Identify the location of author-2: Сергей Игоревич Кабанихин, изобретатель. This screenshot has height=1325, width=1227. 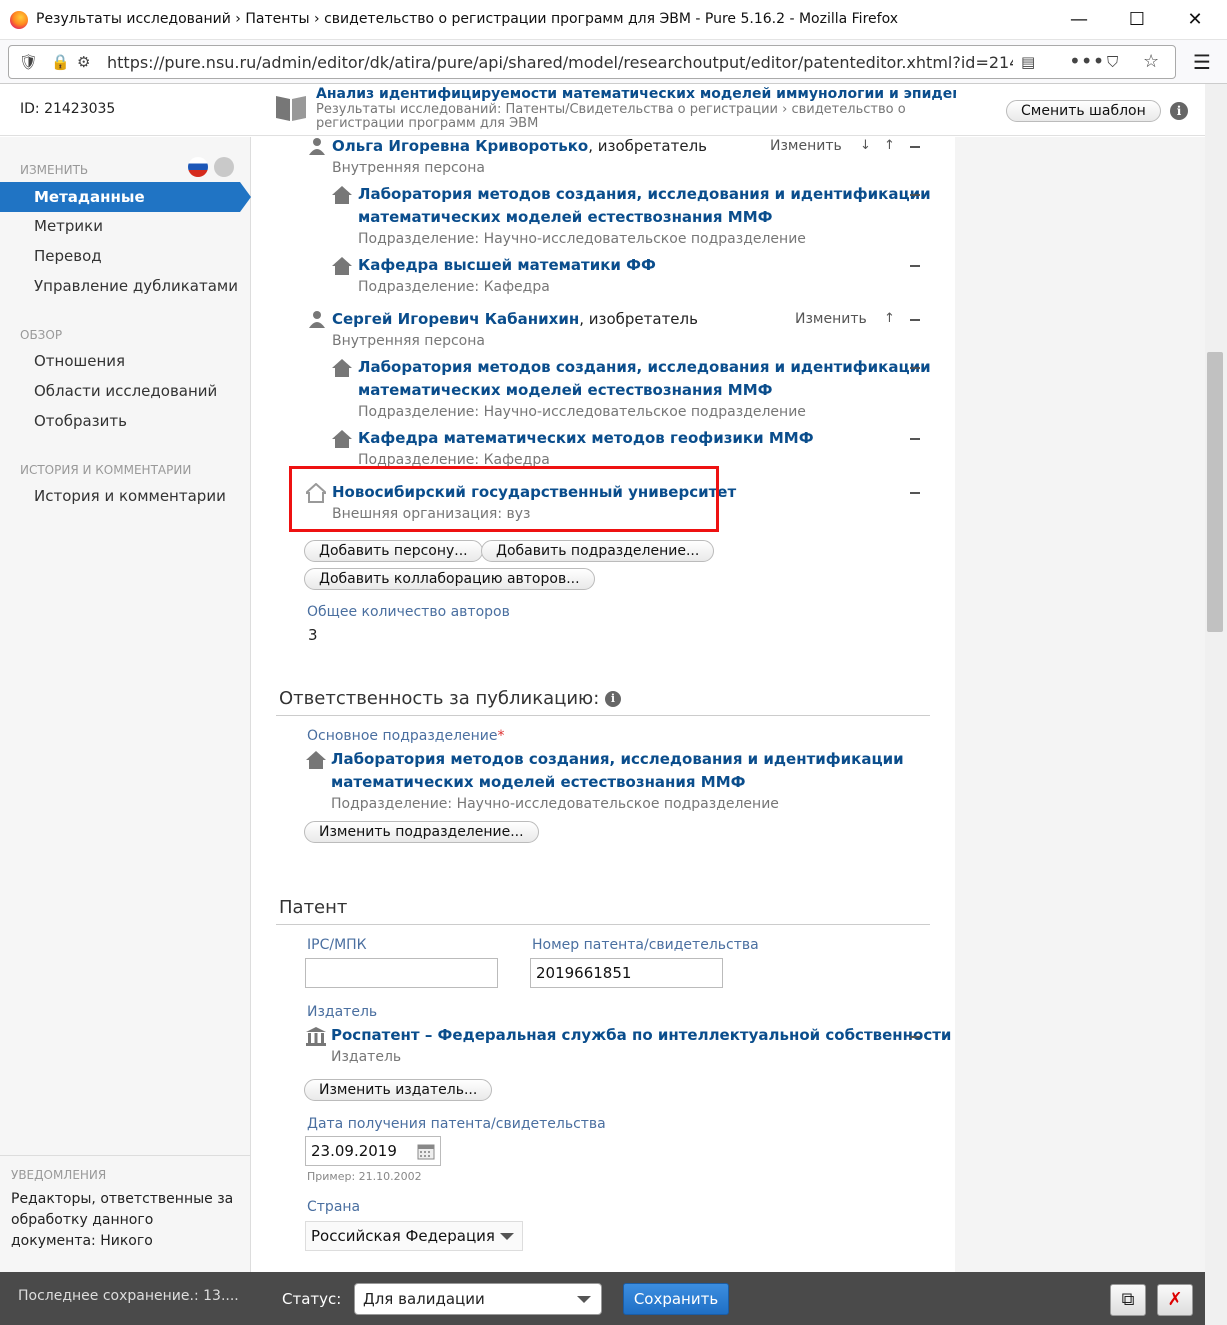
(515, 319).